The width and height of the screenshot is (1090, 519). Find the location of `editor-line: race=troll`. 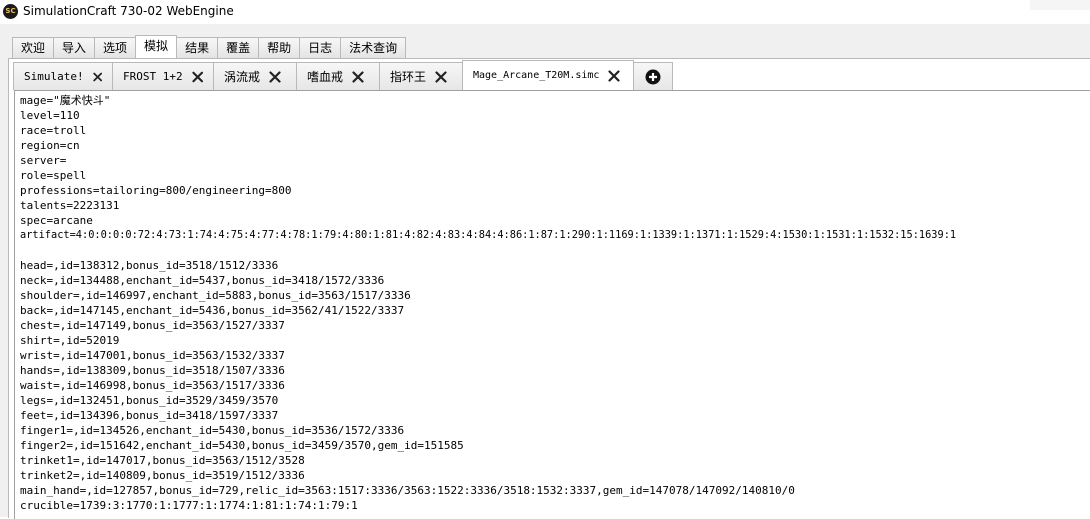

editor-line: race=troll is located at coordinates (53, 130).